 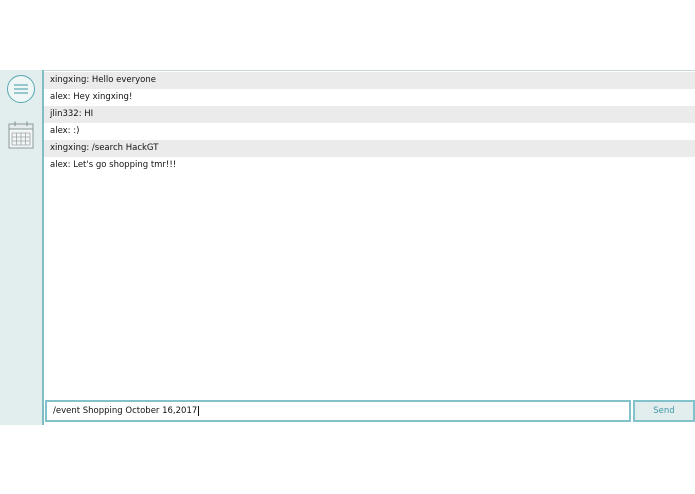 I want to click on message-item: xingxing: Hello everyone, so click(x=369, y=80).